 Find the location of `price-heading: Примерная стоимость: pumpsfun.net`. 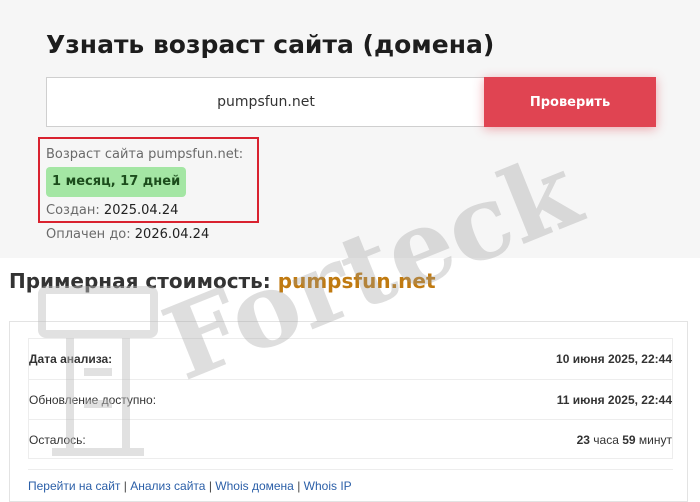

price-heading: Примерная стоимость: pumpsfun.net is located at coordinates (222, 281).